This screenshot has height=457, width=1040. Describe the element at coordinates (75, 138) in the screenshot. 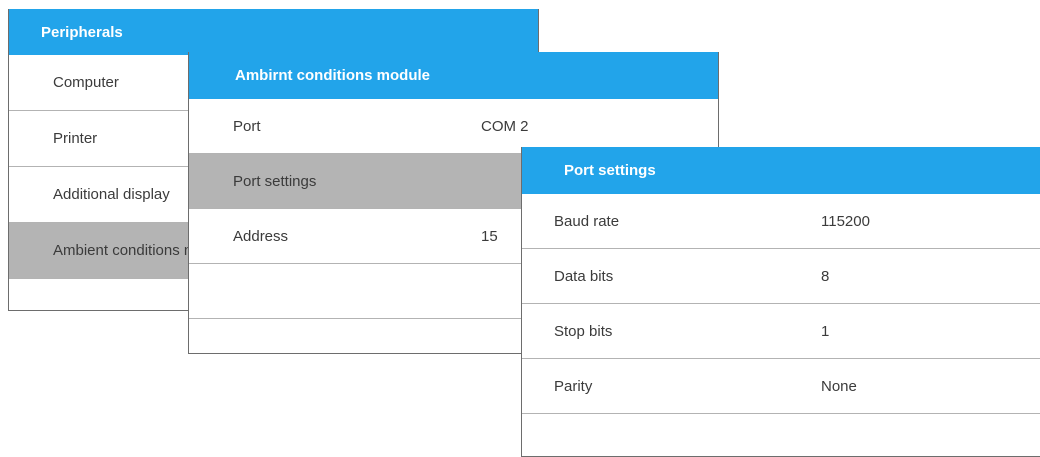

I see `menu-item-label: Printer` at that location.